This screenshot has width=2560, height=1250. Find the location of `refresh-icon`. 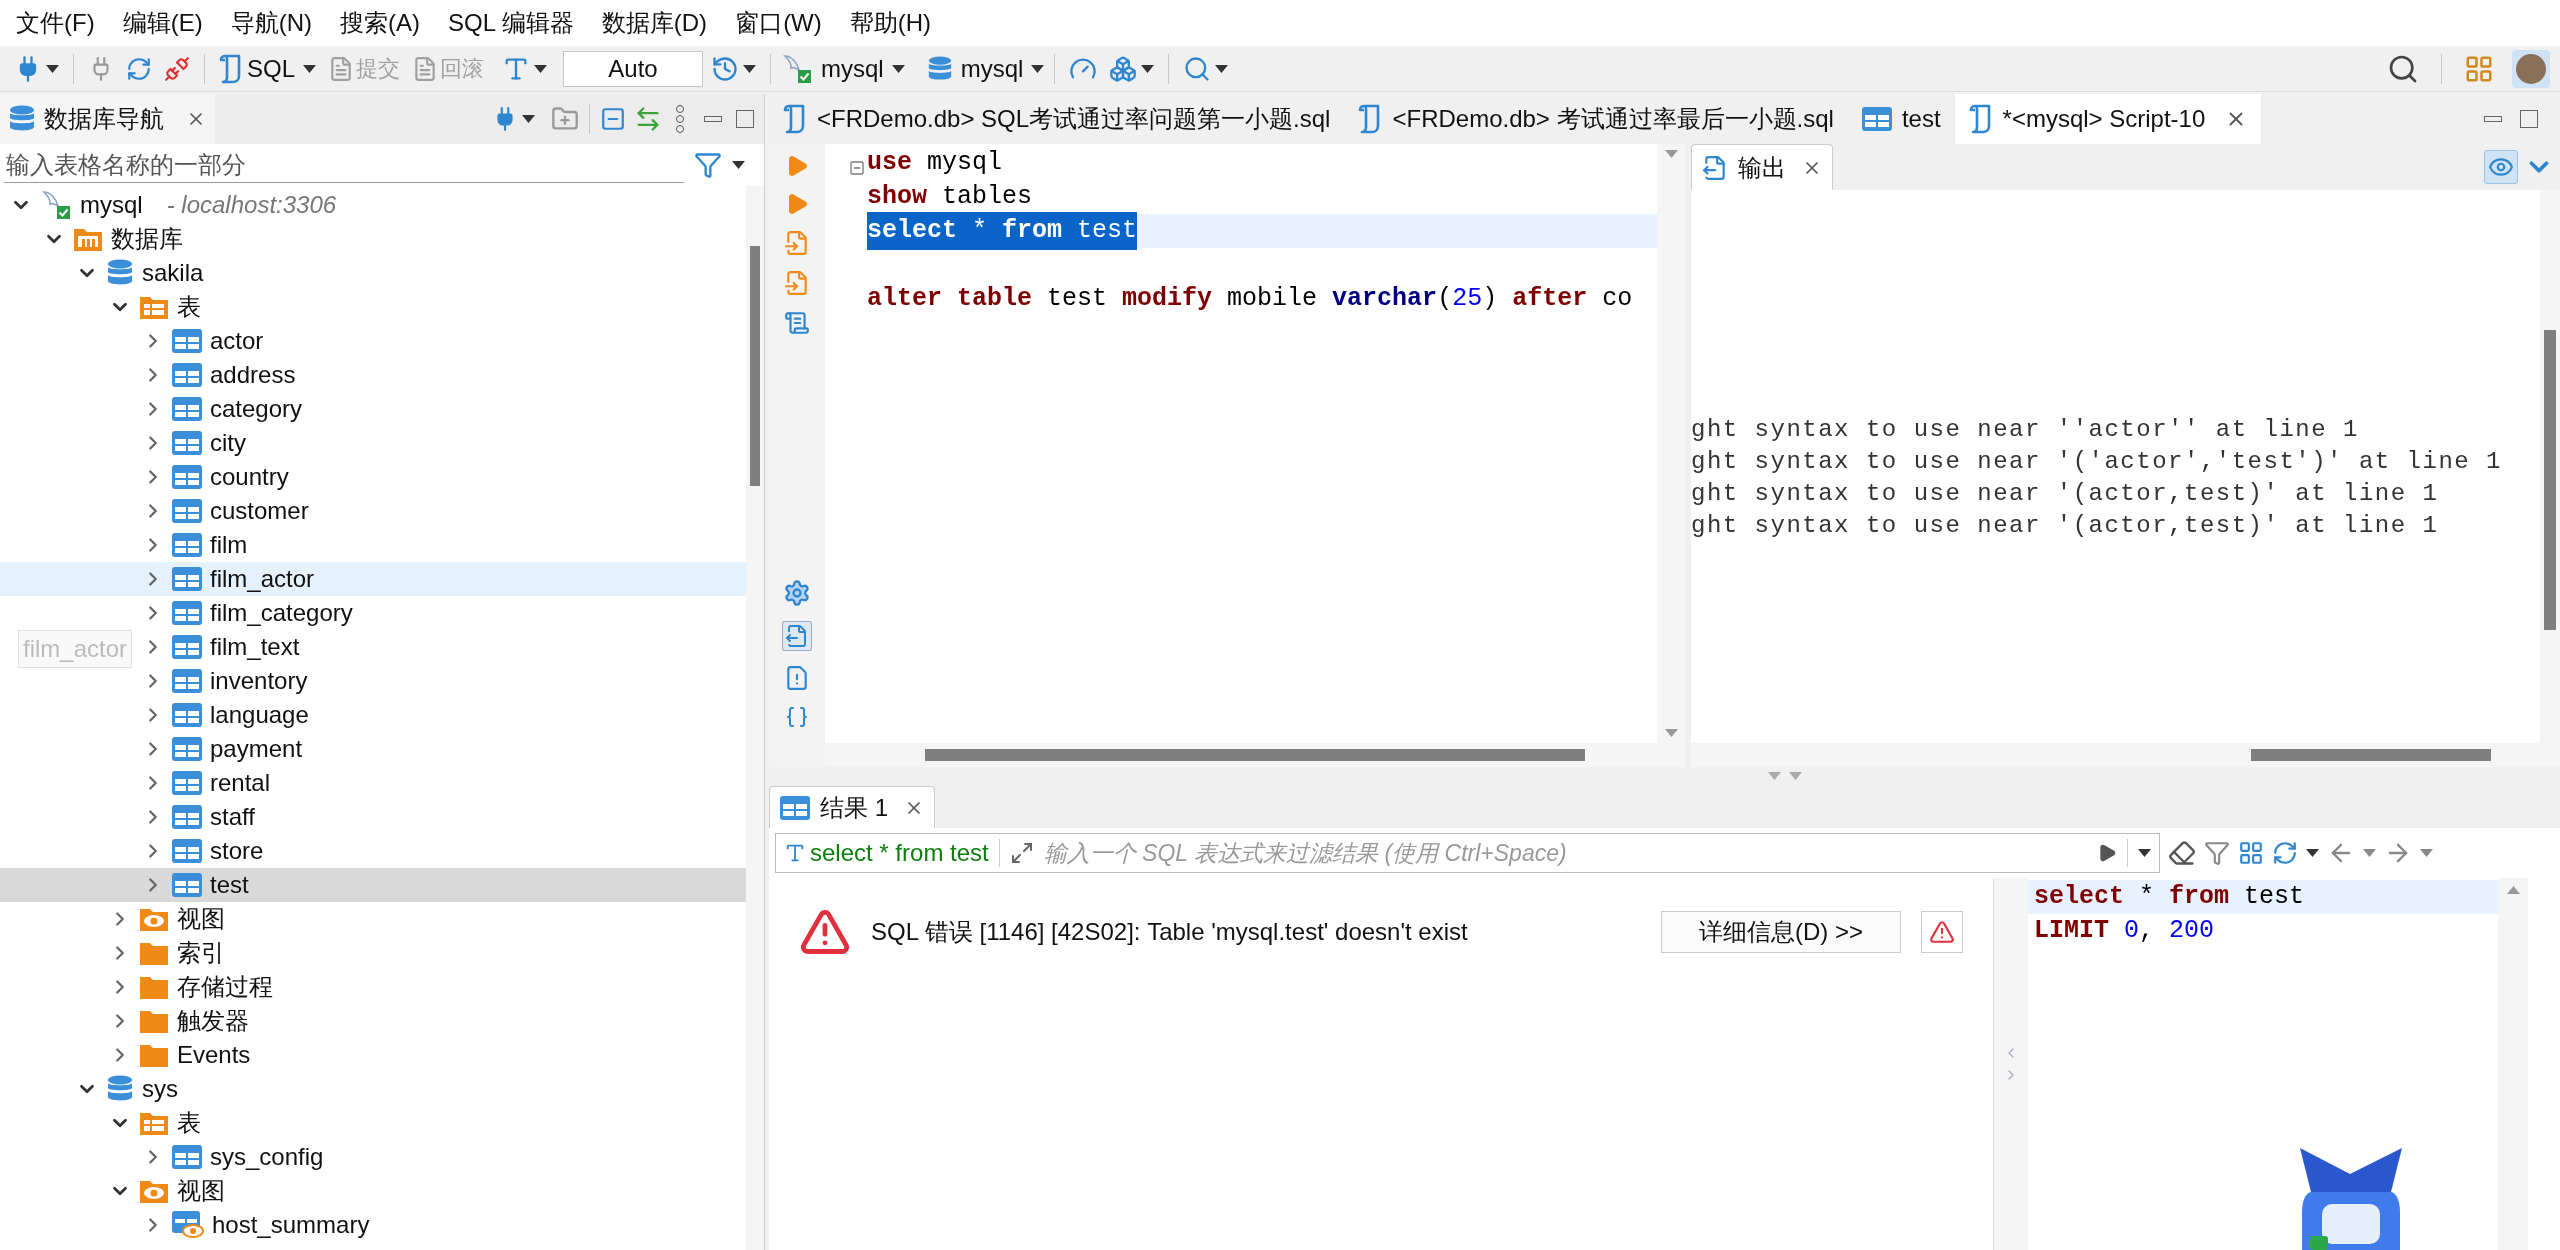

refresh-icon is located at coordinates (2285, 853).